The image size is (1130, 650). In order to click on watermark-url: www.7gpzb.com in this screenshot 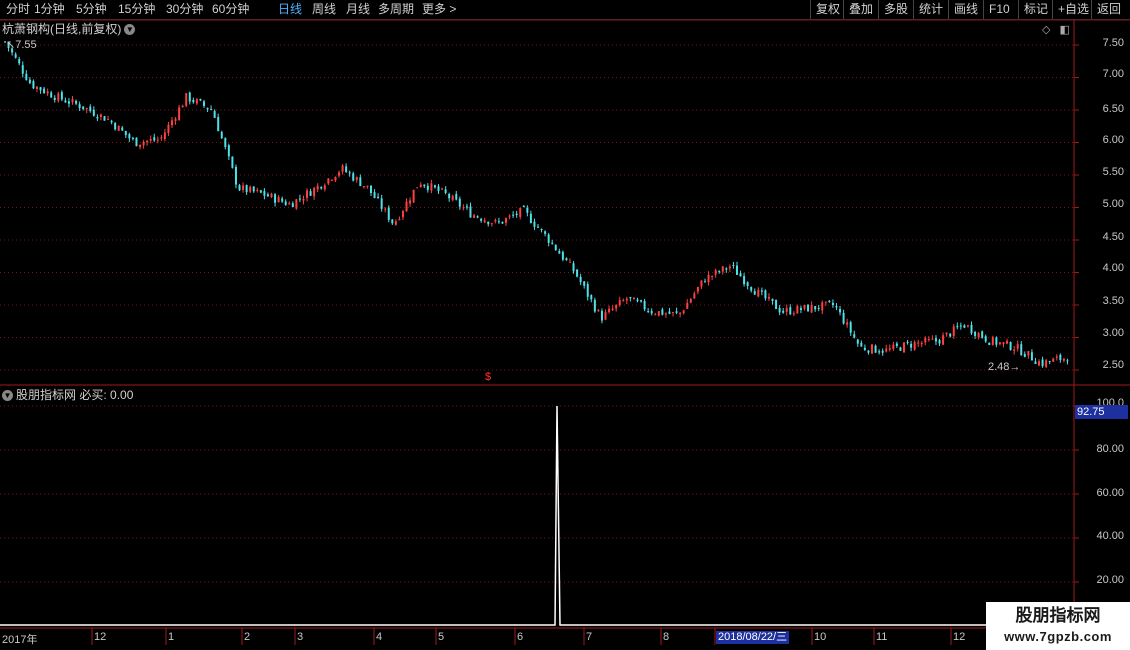, I will do `click(1058, 636)`.